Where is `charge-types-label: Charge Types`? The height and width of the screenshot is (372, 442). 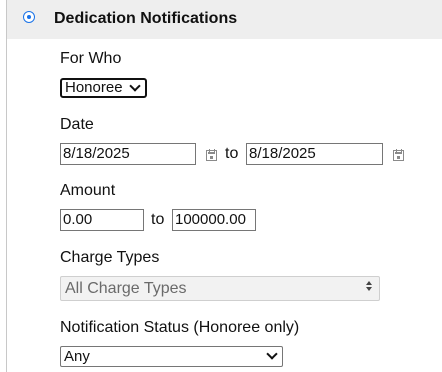 charge-types-label: Charge Types is located at coordinates (110, 257).